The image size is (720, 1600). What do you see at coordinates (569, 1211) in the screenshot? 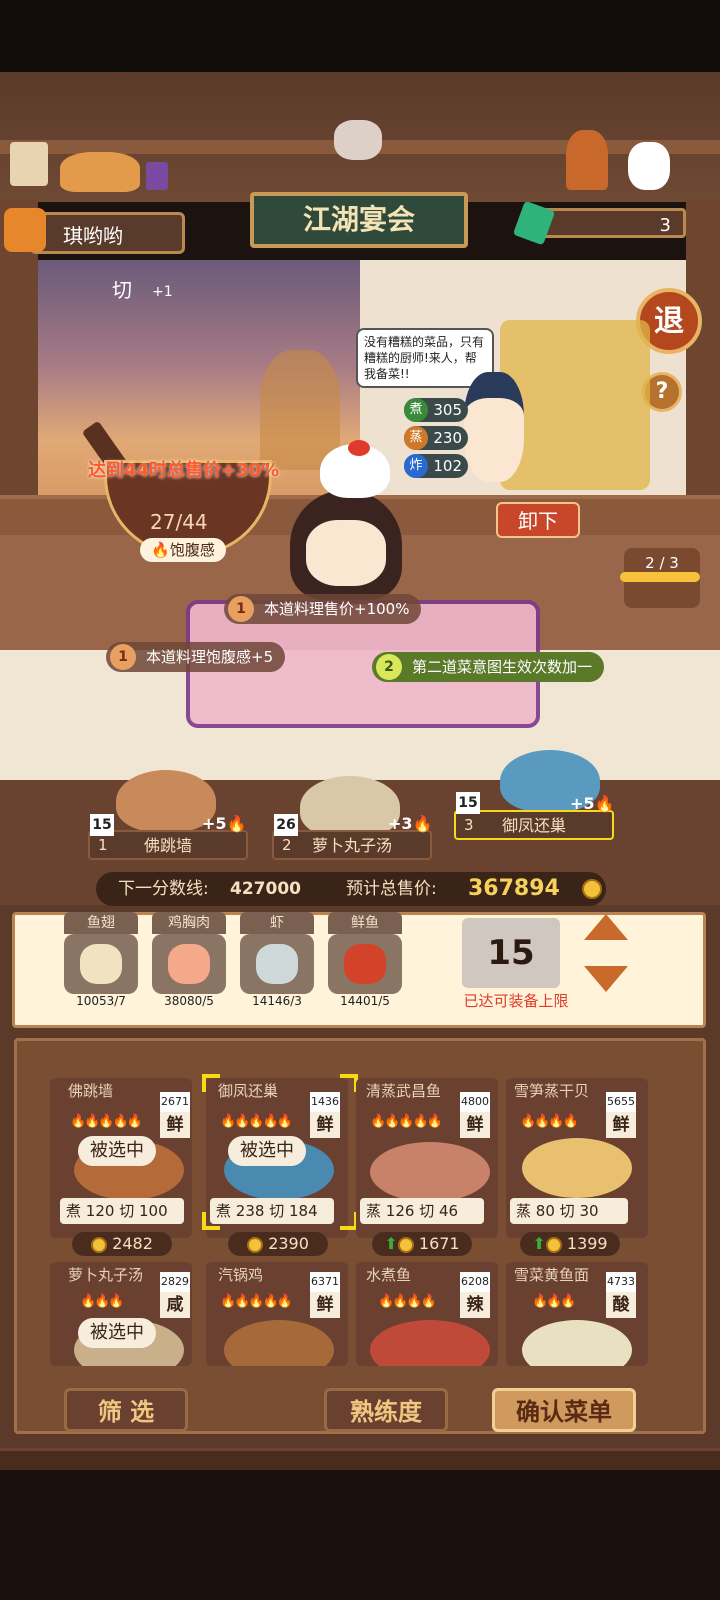
I see `dish-stats: 蒸 80 切 30` at bounding box center [569, 1211].